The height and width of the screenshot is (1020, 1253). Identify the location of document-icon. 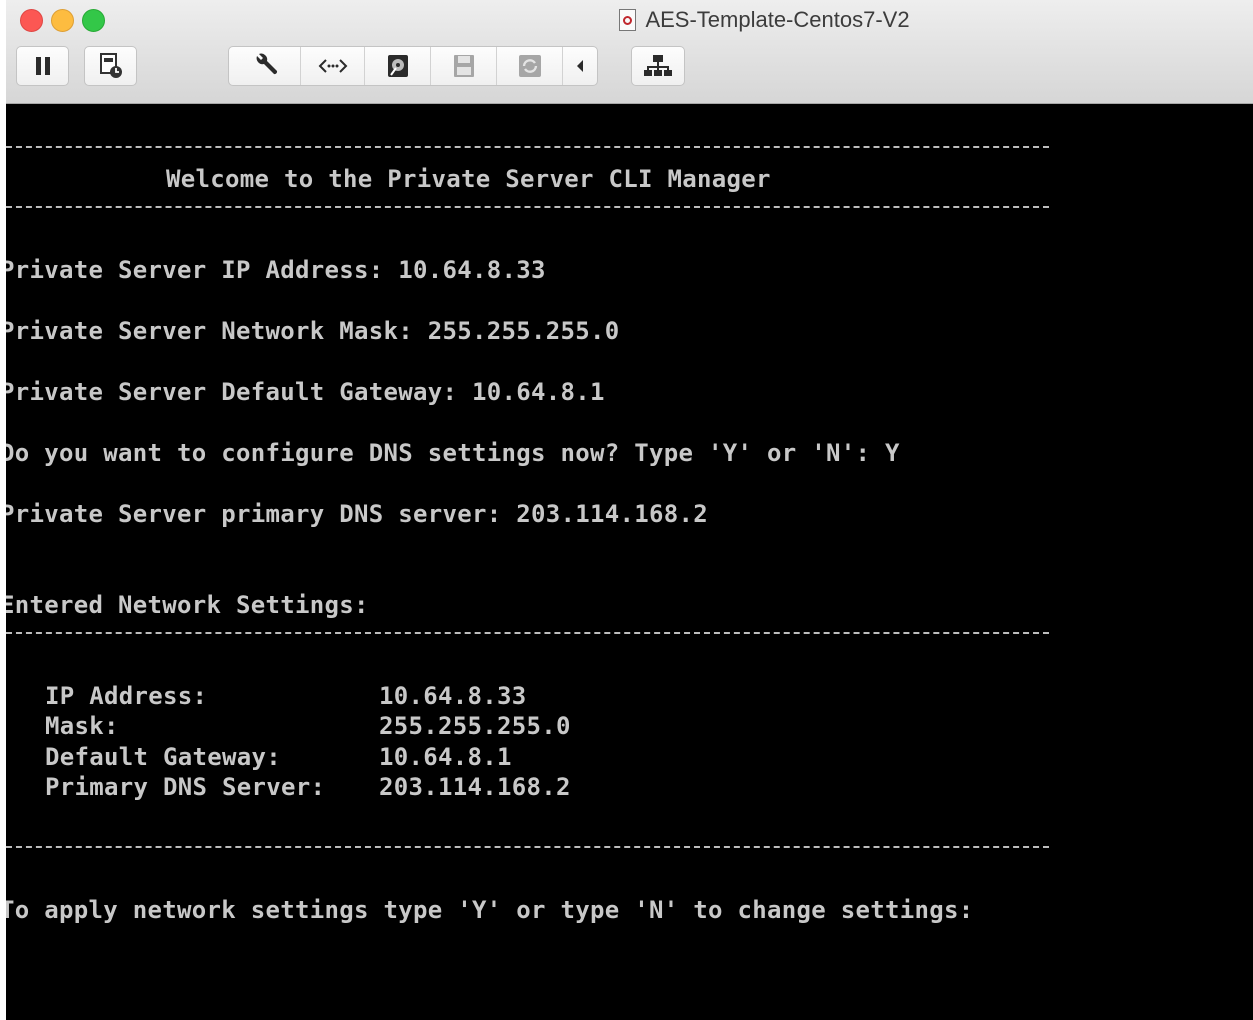
(628, 20).